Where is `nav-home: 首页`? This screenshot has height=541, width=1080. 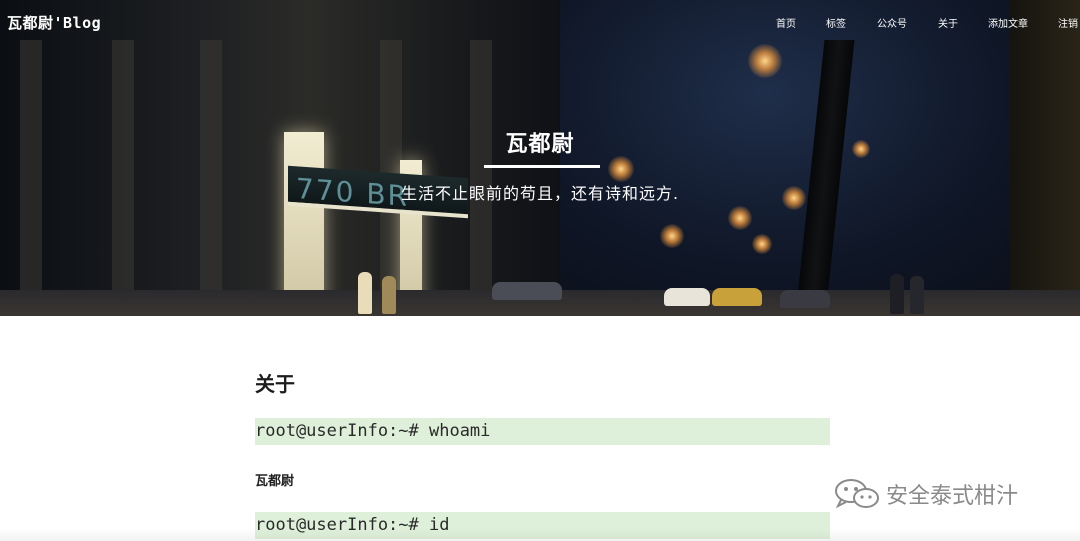 nav-home: 首页 is located at coordinates (786, 22).